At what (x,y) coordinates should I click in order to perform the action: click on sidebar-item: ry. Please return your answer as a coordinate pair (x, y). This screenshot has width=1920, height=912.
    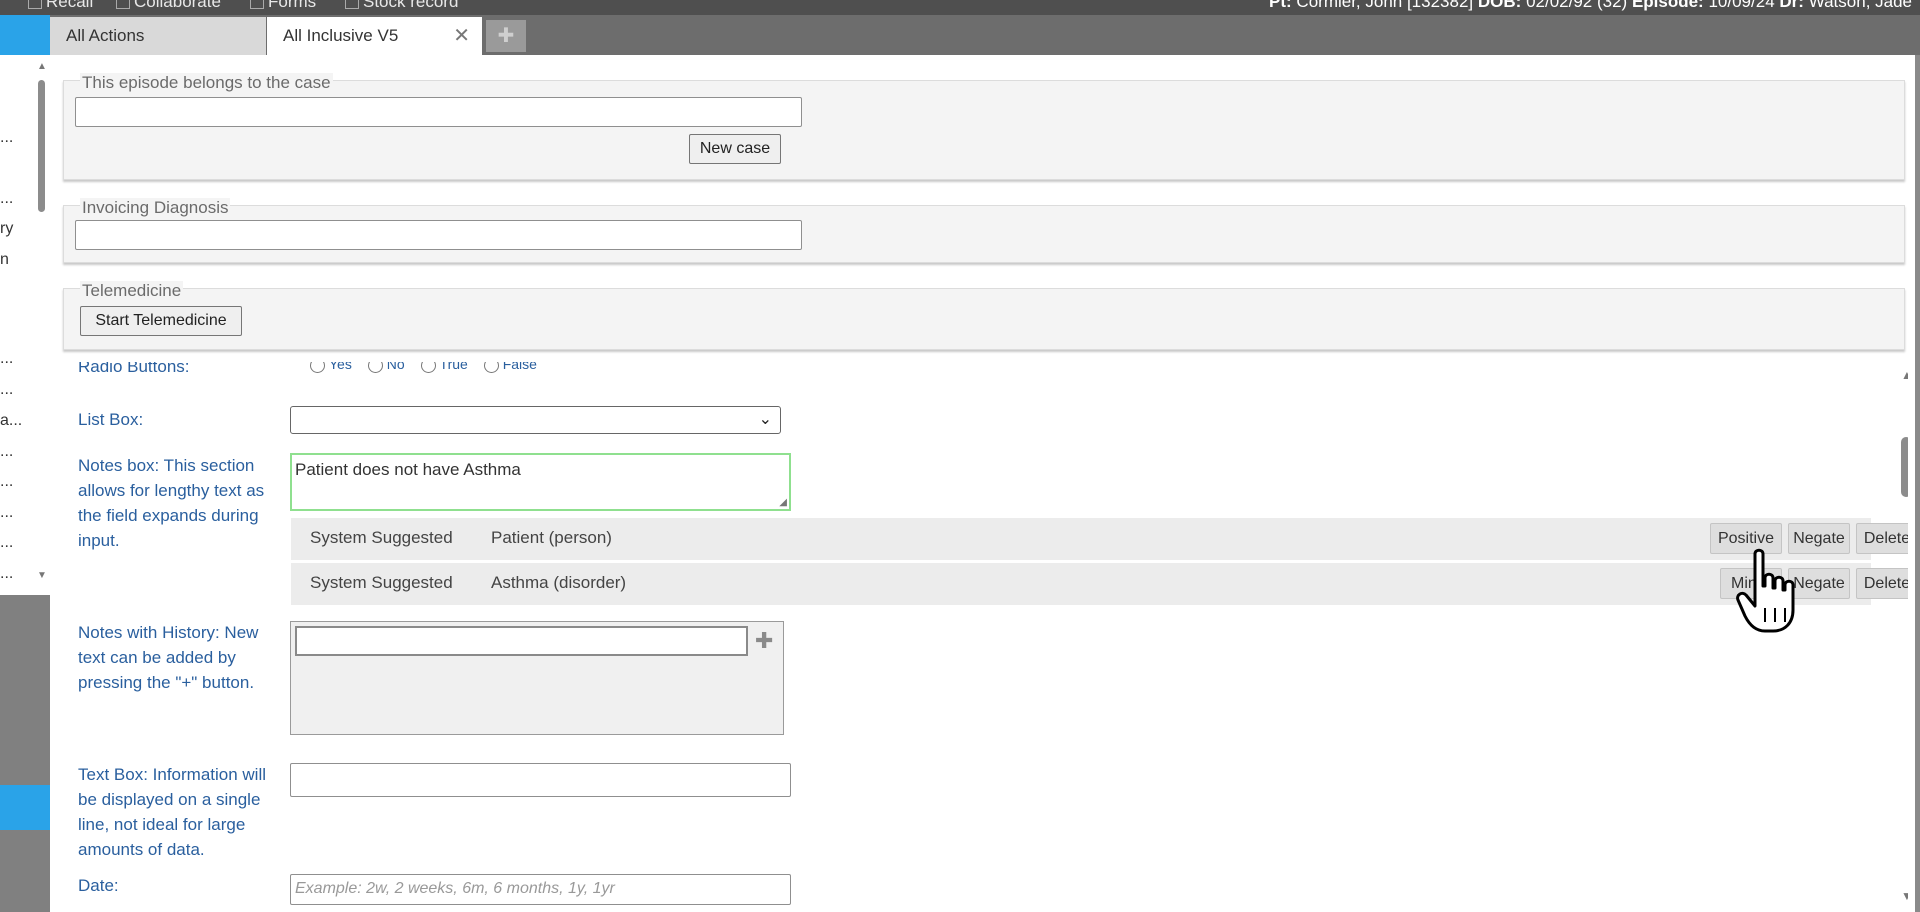
    Looking at the image, I should click on (6, 229).